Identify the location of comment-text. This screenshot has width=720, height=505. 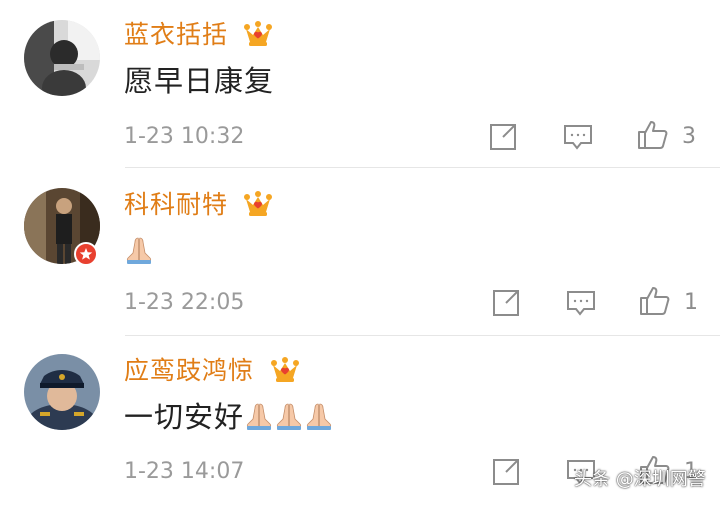
(139, 251).